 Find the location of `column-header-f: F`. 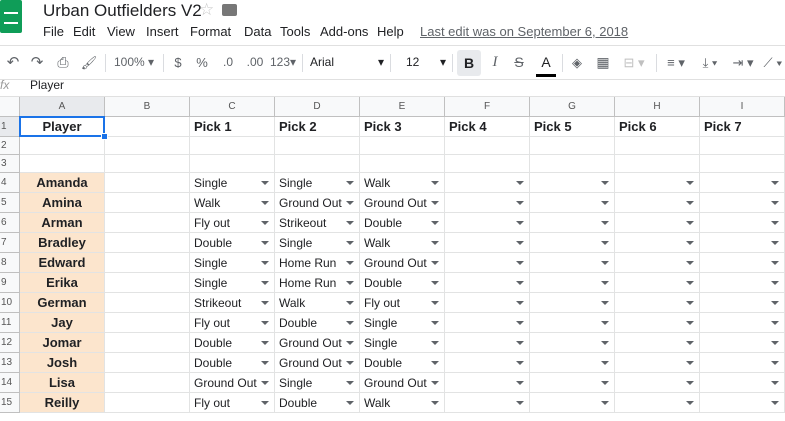

column-header-f: F is located at coordinates (487, 107).